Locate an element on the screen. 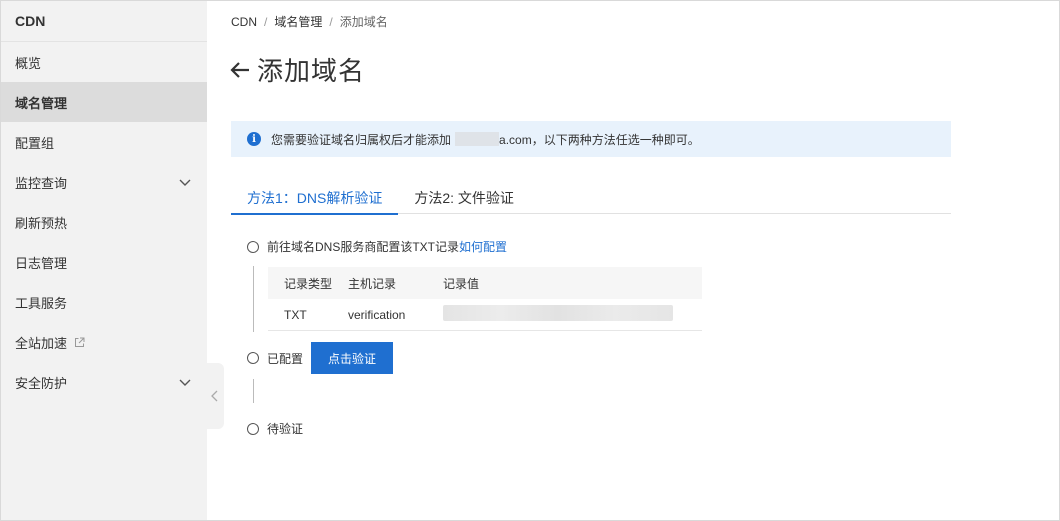  header-record-value: 记录值 is located at coordinates (461, 283).